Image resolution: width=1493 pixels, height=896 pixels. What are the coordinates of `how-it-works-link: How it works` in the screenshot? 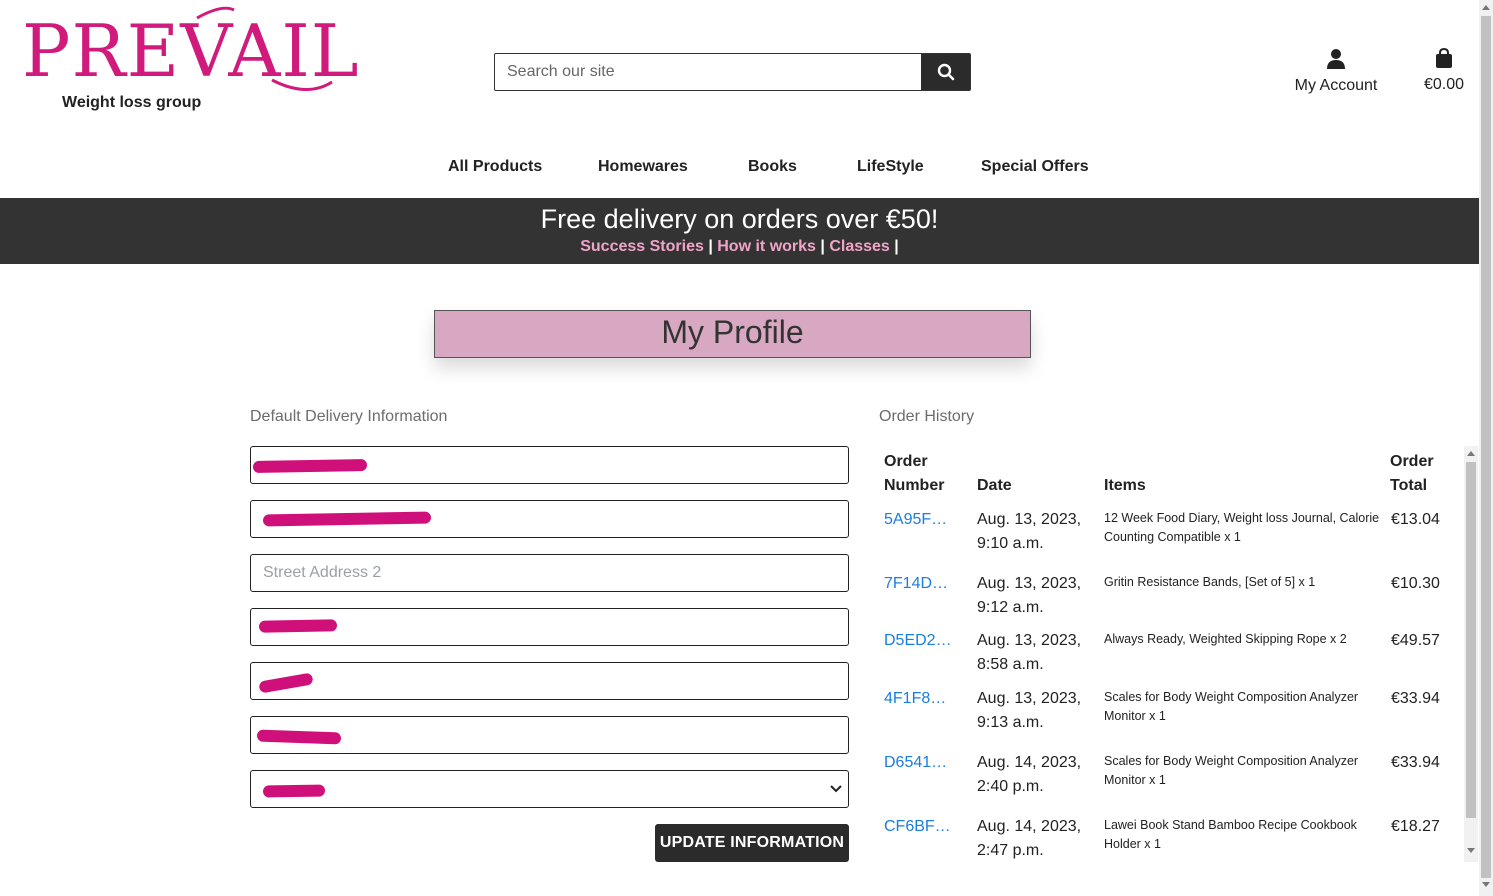 It's located at (766, 246).